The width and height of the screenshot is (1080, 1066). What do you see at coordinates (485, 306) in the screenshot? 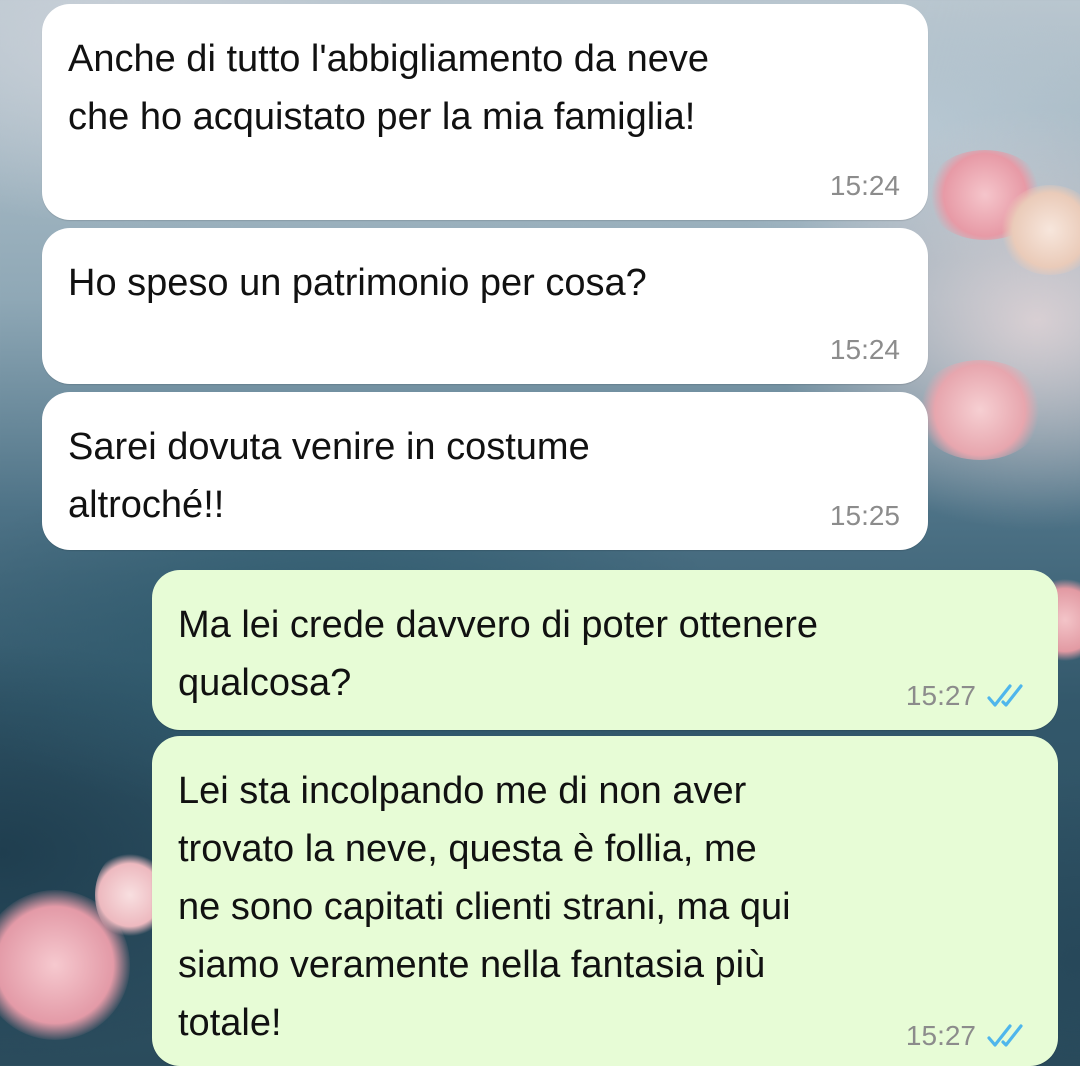
I see `incoming-message-bubble: Ho speso un patrimonio per cosa? 15:24` at bounding box center [485, 306].